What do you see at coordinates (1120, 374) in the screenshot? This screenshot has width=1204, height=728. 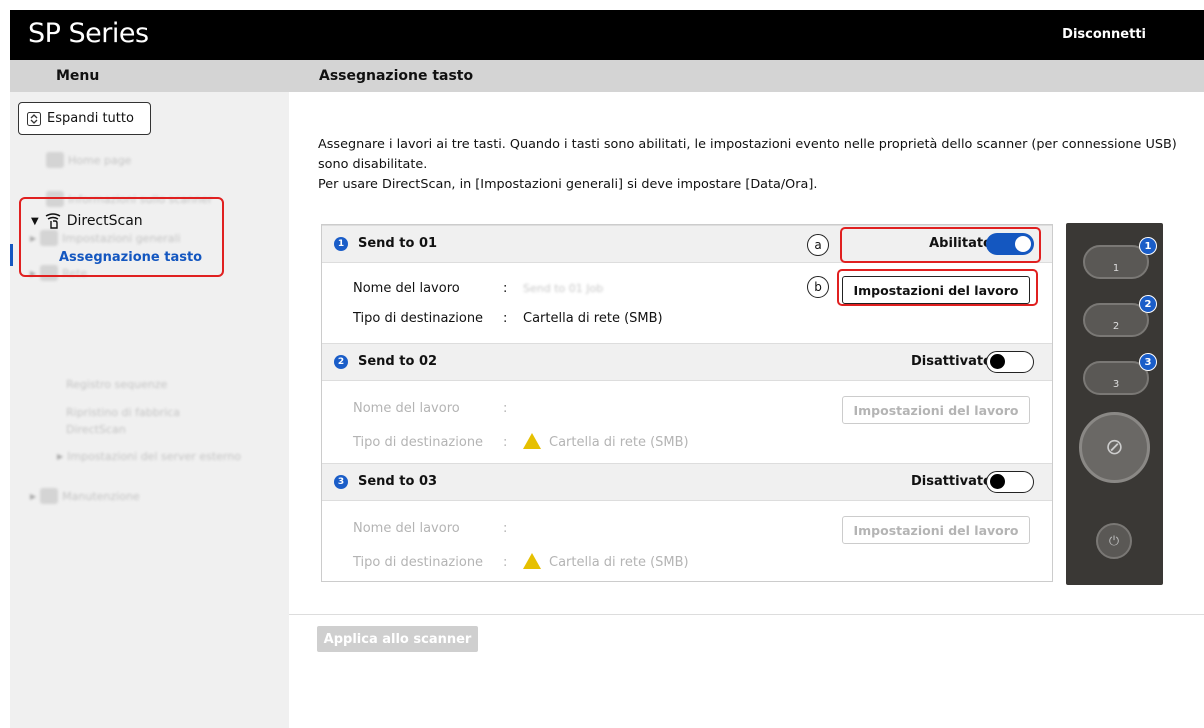 I see `device-button-3: 33` at bounding box center [1120, 374].